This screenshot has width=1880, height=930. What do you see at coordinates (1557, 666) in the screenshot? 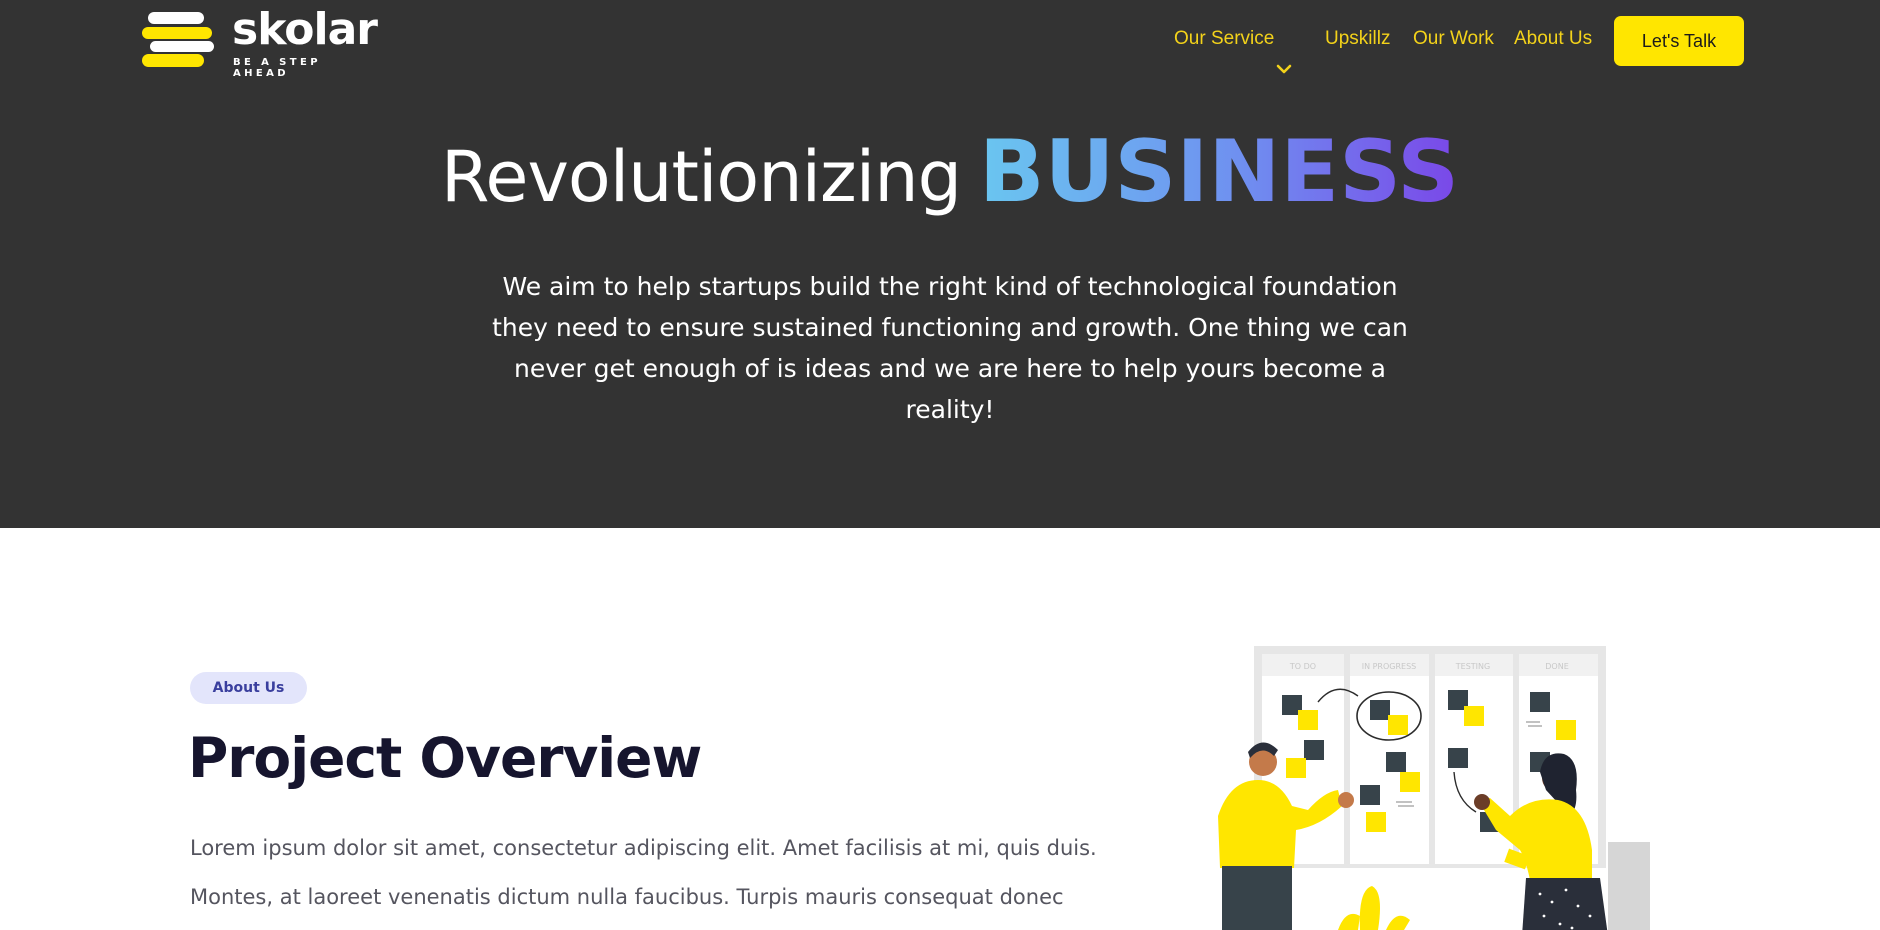
I see `column-done-label: DONE` at bounding box center [1557, 666].